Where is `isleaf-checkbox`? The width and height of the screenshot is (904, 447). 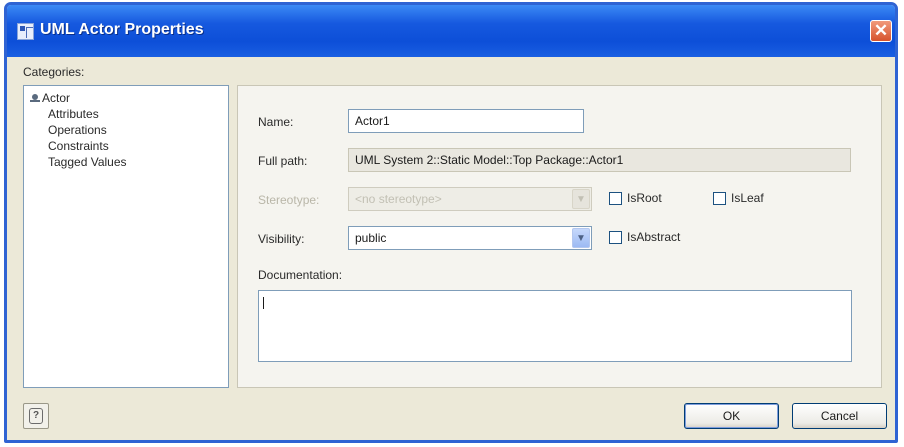 isleaf-checkbox is located at coordinates (719, 198).